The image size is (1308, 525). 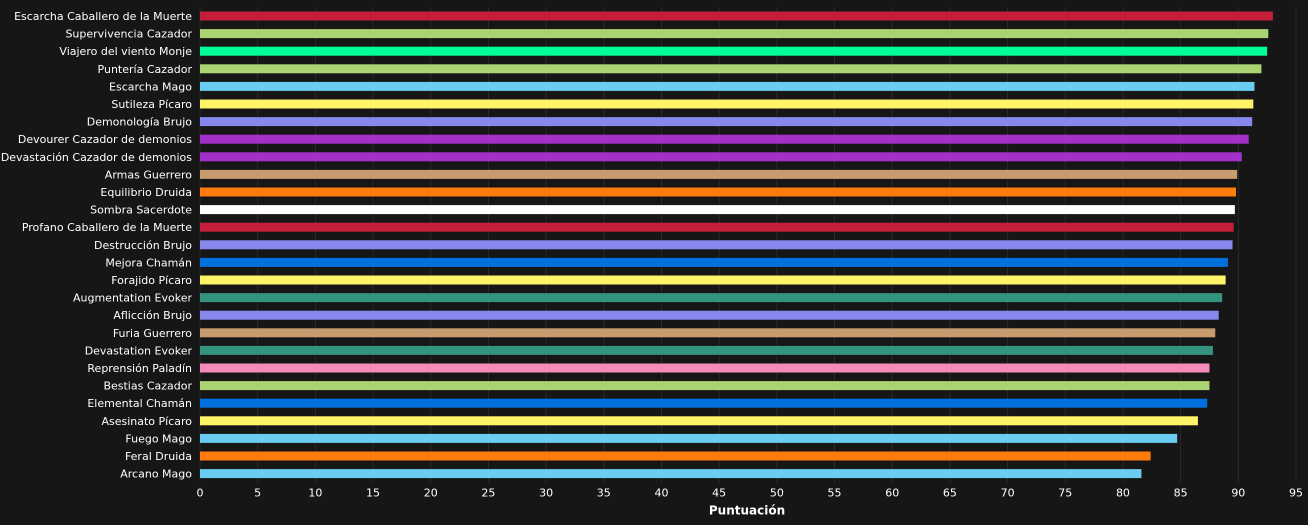 I want to click on category-label: Mejora Chamán, so click(x=148, y=262).